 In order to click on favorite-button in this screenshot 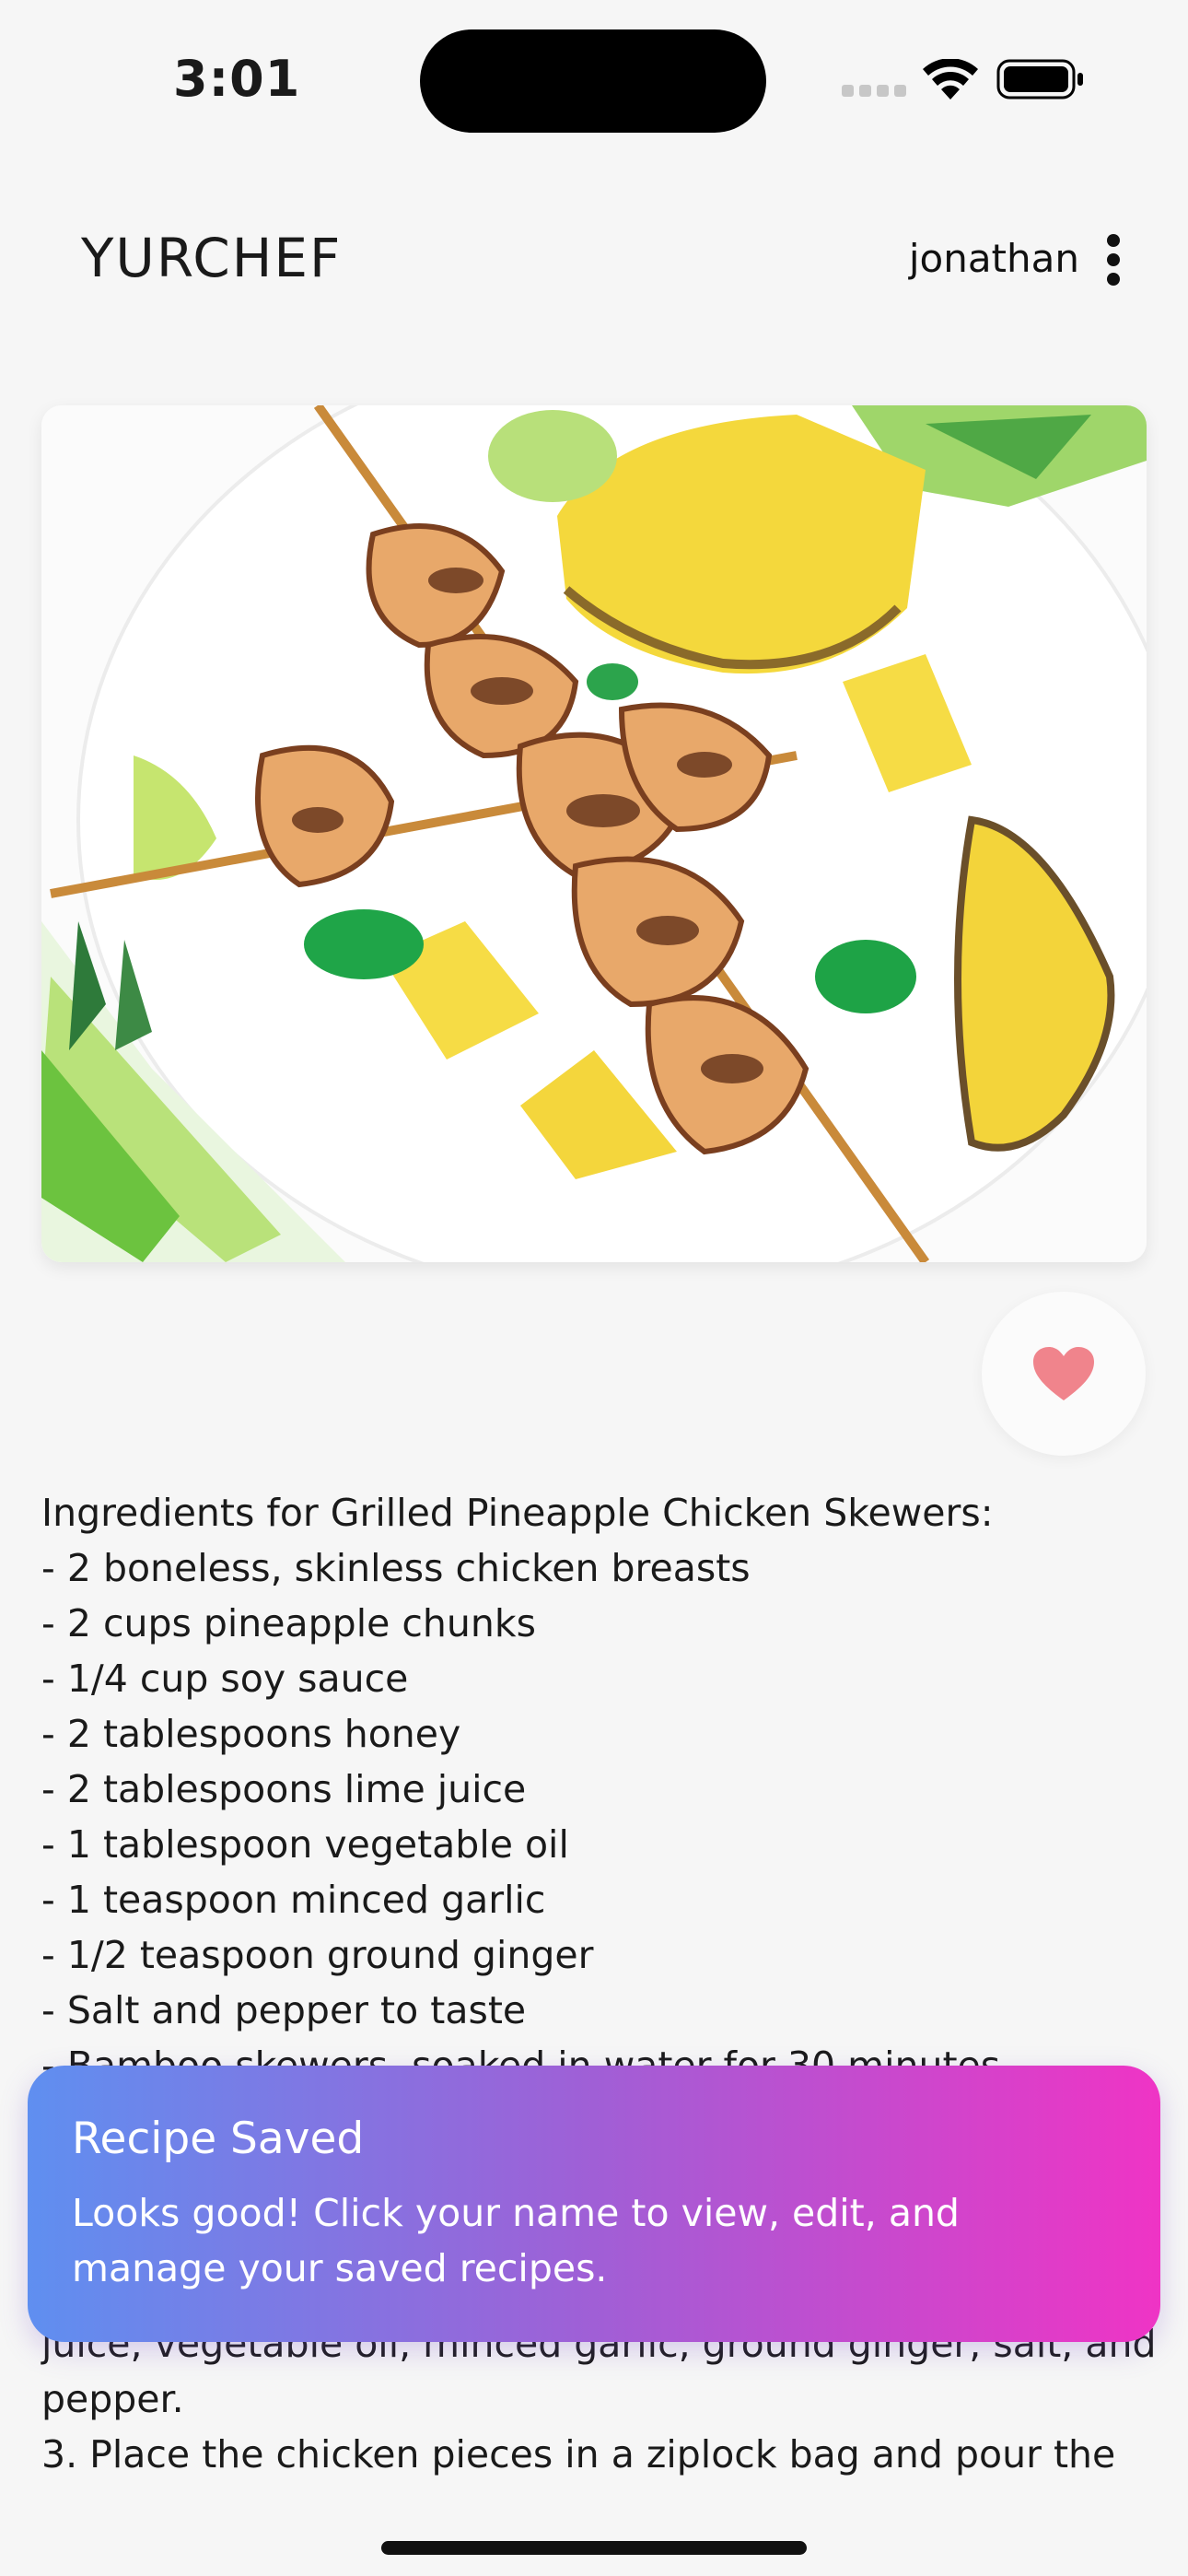, I will do `click(1064, 1374)`.